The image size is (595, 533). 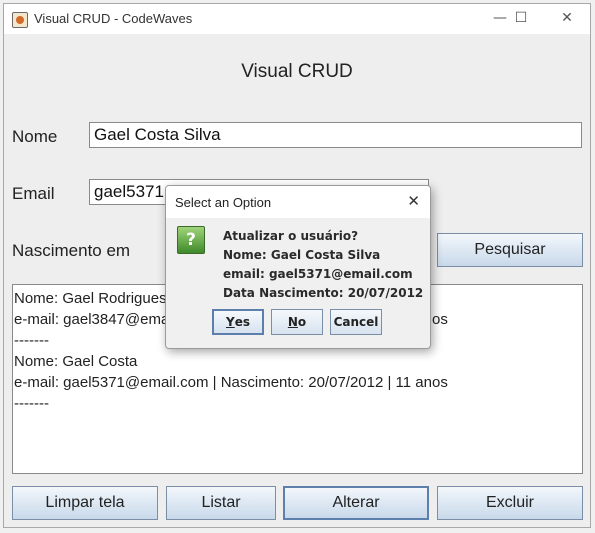 I want to click on question-icon: ?, so click(x=191, y=240).